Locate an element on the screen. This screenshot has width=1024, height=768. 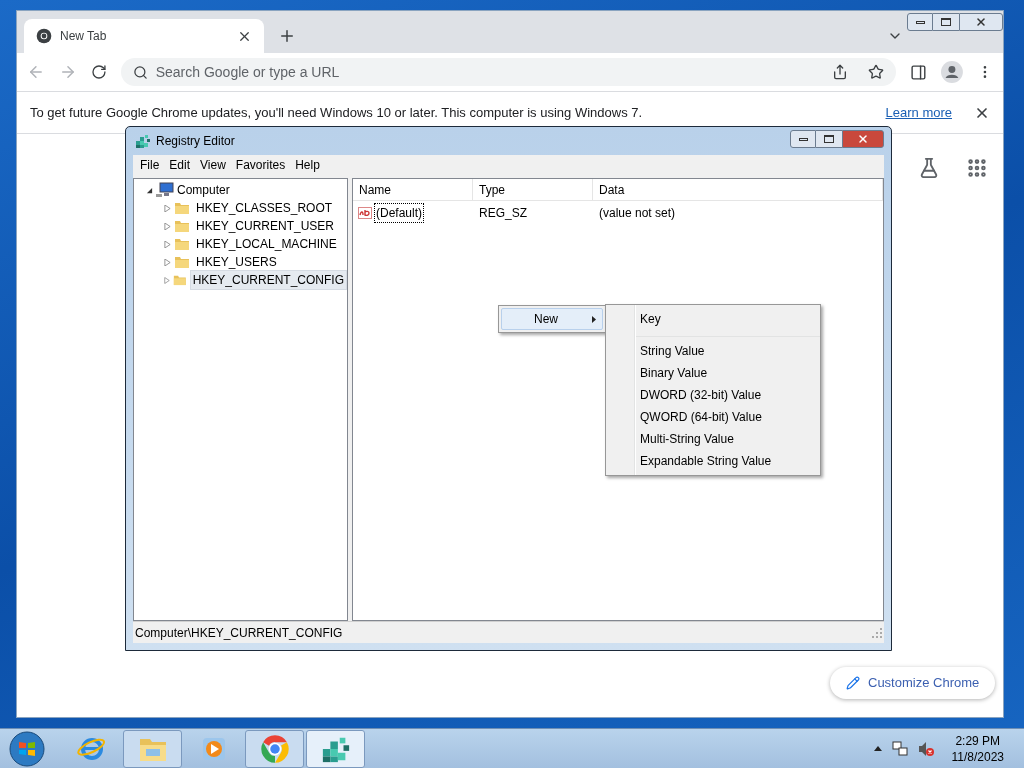
column-header: Data is located at coordinates (738, 189).